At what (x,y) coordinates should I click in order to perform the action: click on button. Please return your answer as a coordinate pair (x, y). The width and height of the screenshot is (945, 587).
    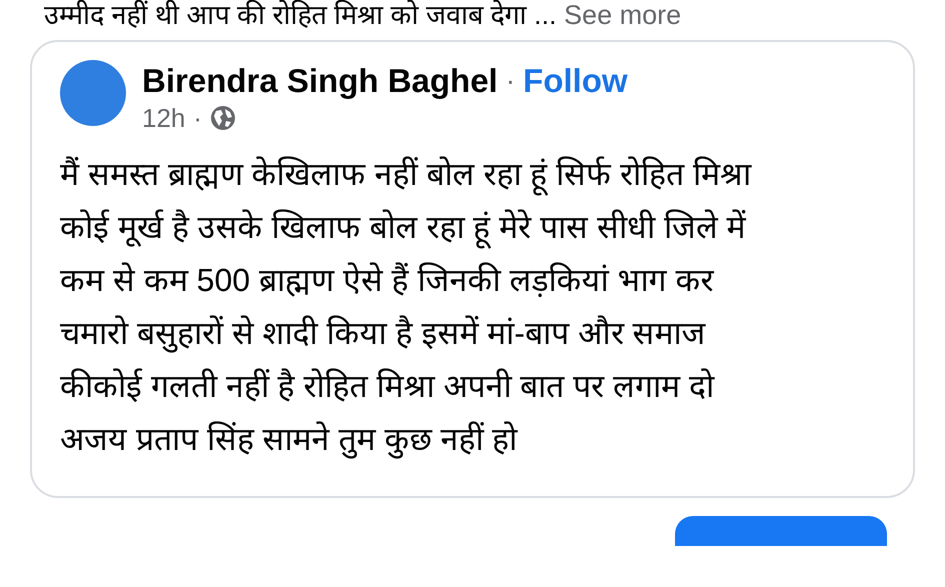
    Looking at the image, I should click on (781, 531).